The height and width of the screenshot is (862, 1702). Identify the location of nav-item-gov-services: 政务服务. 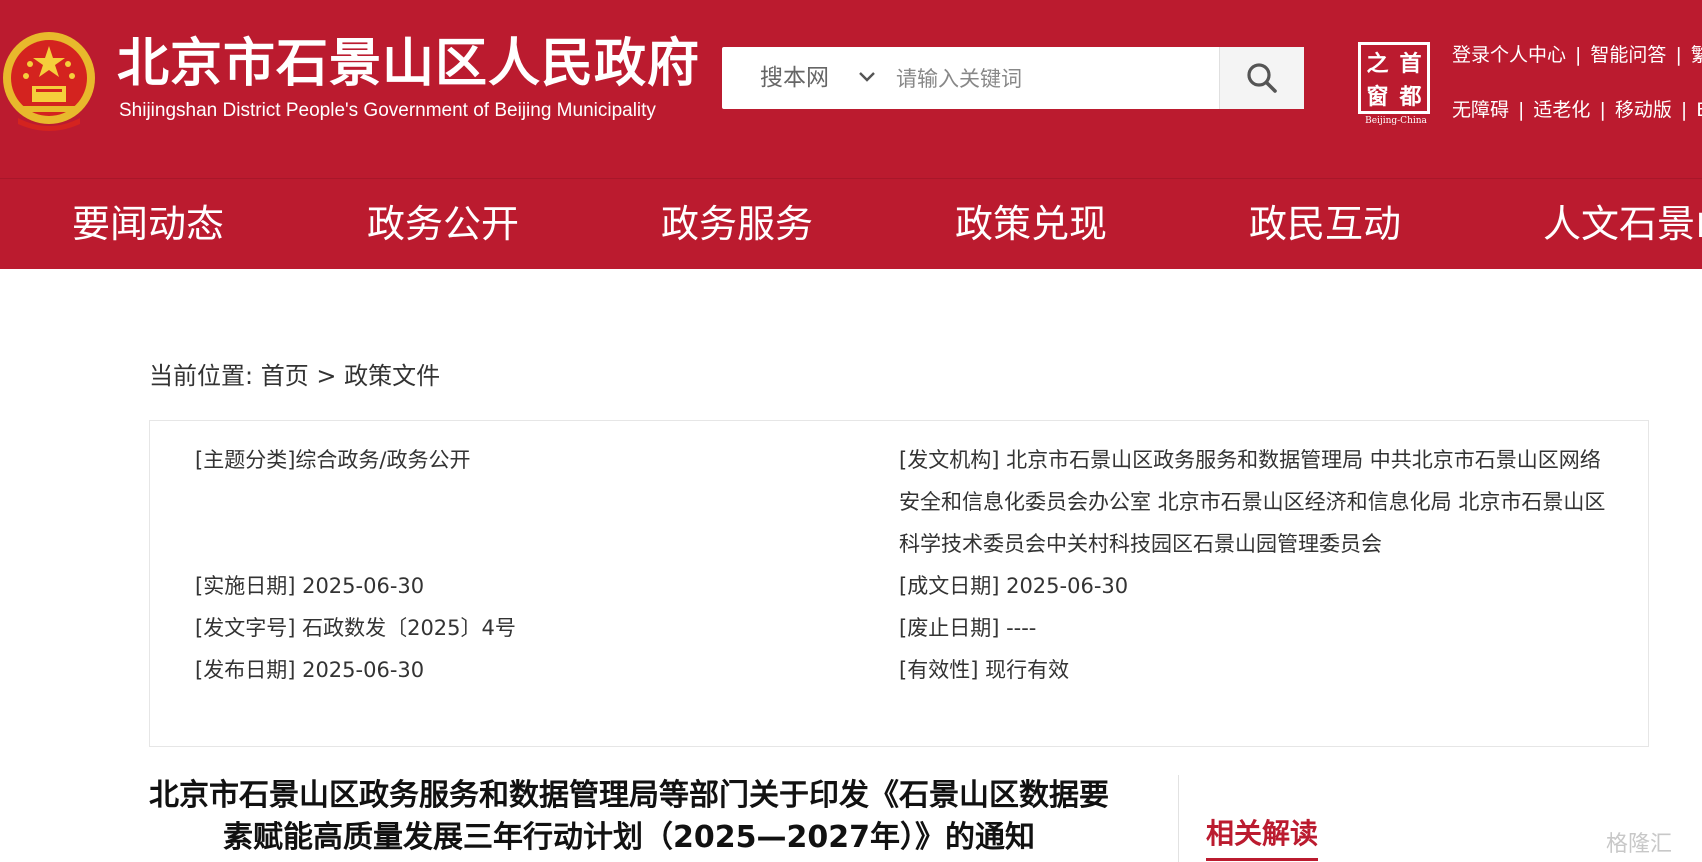
(737, 224).